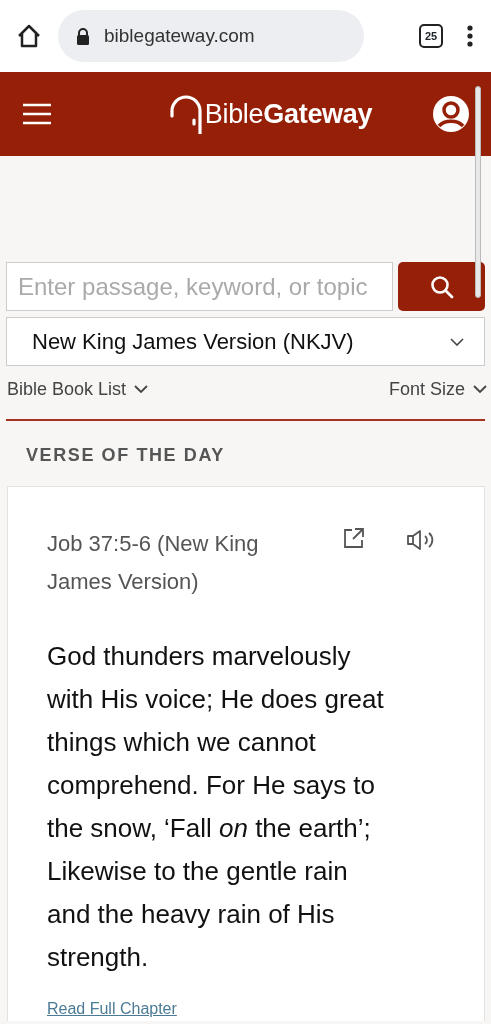 This screenshot has width=491, height=1024. I want to click on address-bar: biblegateway.com, so click(211, 36).